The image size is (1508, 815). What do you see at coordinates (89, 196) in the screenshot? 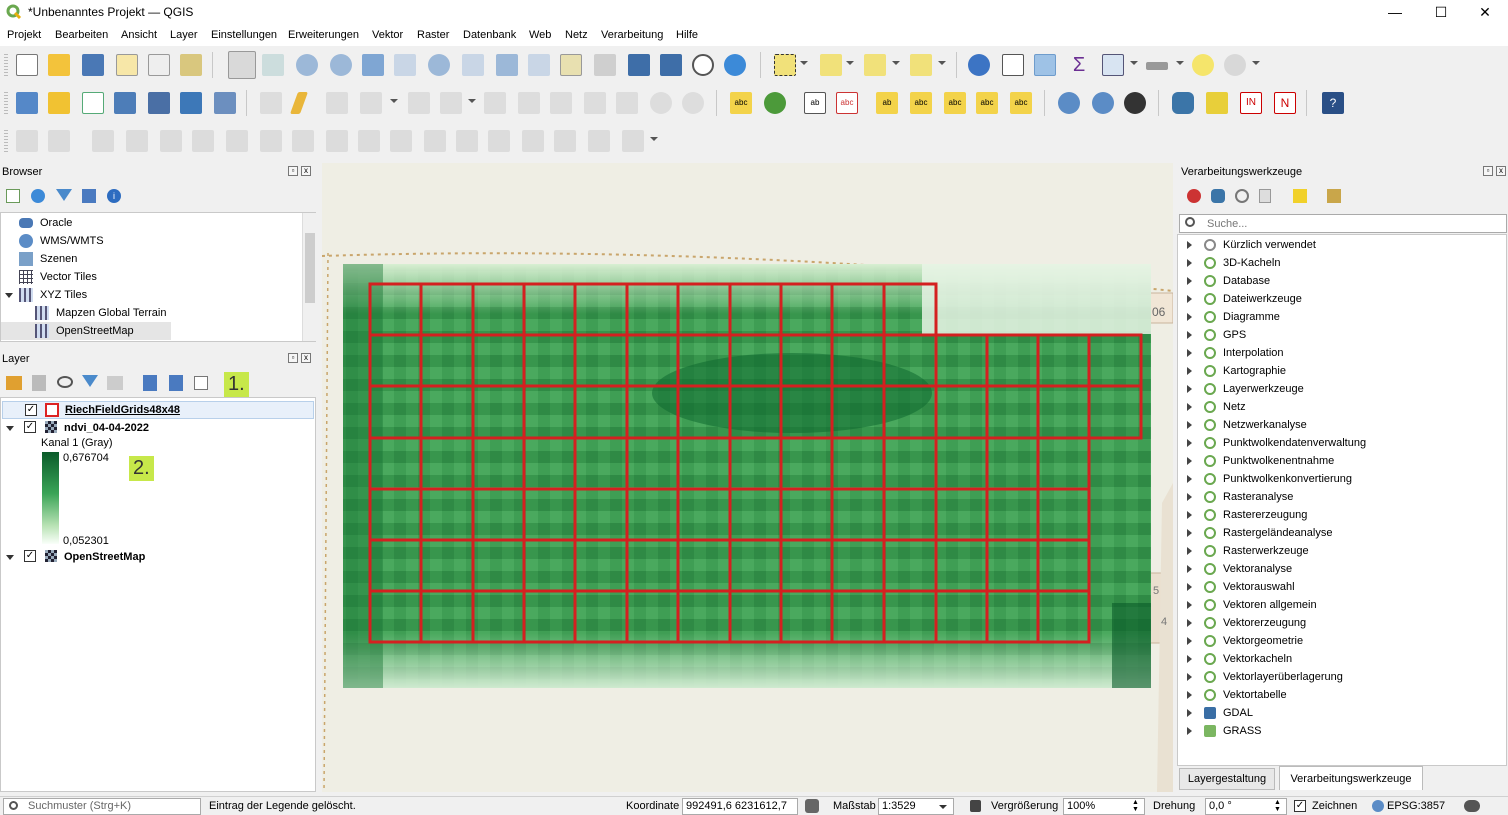
I see `collapse-all-icon` at bounding box center [89, 196].